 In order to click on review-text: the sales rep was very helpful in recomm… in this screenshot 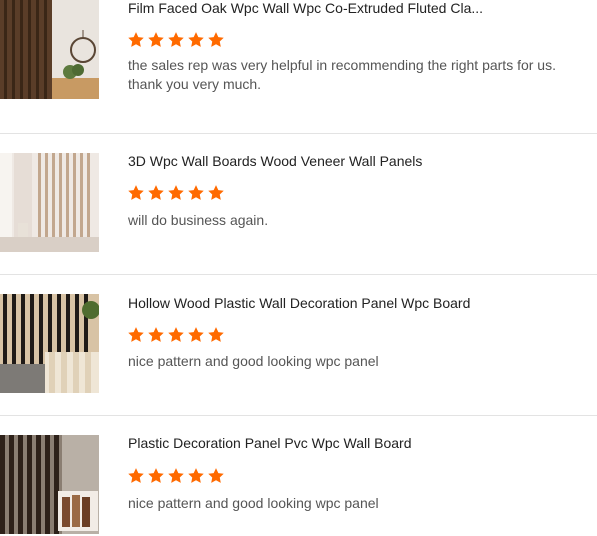, I will do `click(342, 74)`.